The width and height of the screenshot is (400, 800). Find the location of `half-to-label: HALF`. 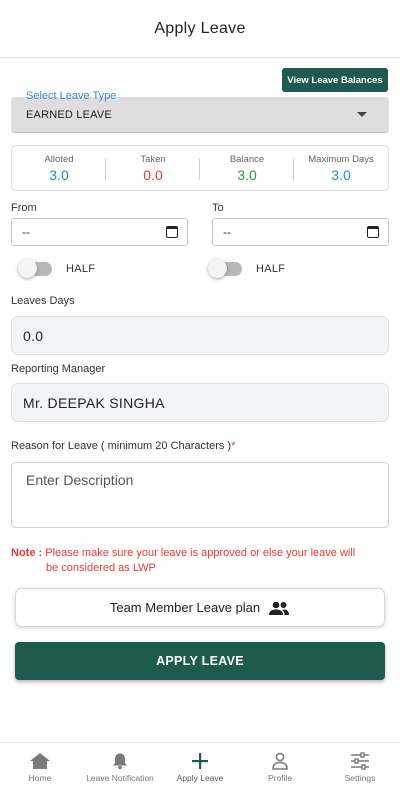

half-to-label: HALF is located at coordinates (271, 269).